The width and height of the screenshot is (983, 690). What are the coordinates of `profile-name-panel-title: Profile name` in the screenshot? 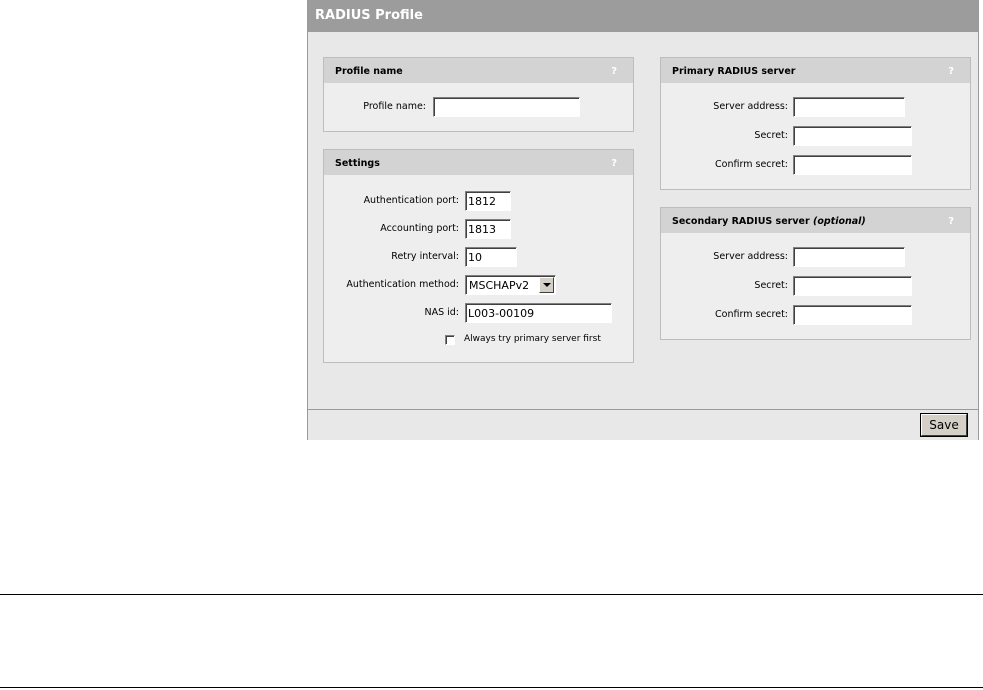 It's located at (369, 71).